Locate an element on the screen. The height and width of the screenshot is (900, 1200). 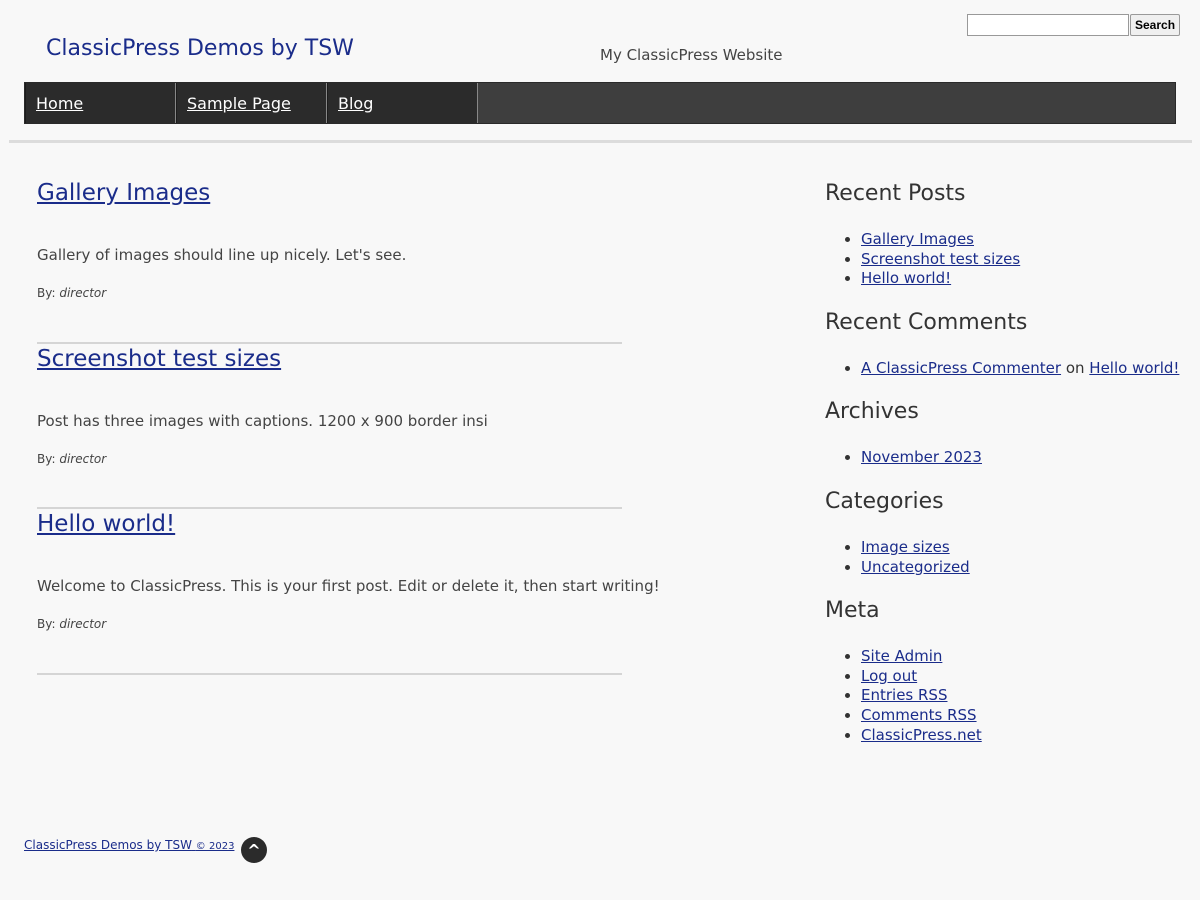
widget-title: Categories is located at coordinates (884, 501).